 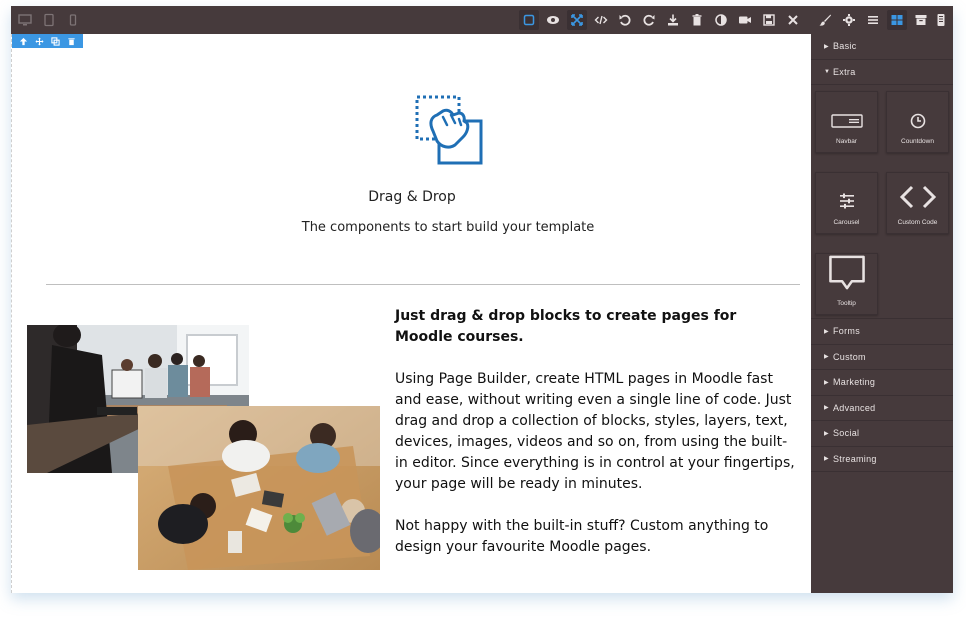 What do you see at coordinates (845, 46) in the screenshot?
I see `category-label: Basic` at bounding box center [845, 46].